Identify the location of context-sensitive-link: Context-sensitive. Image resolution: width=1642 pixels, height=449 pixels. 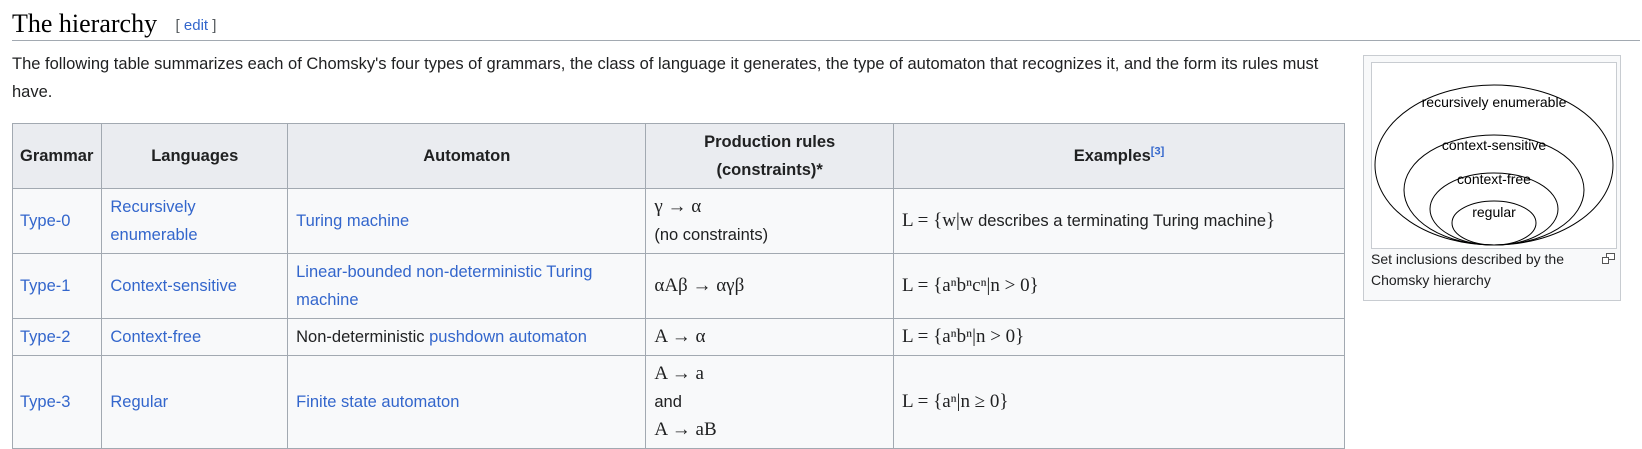
(173, 286).